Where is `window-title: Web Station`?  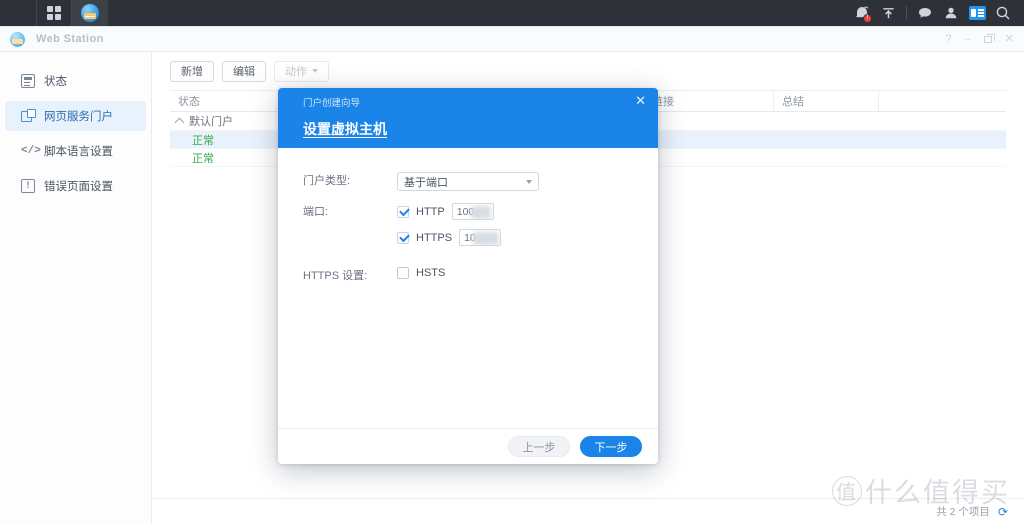 window-title: Web Station is located at coordinates (70, 39).